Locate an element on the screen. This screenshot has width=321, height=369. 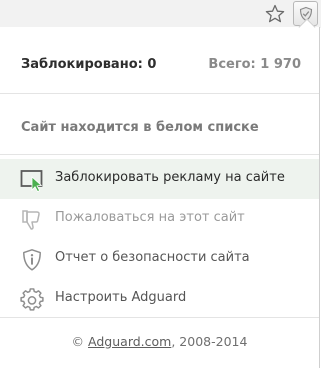
block-ads-icon is located at coordinates (31, 181).